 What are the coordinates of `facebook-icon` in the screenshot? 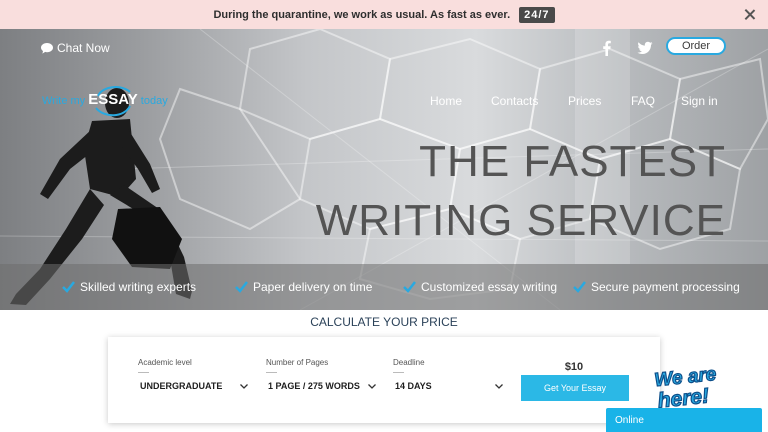 It's located at (607, 48).